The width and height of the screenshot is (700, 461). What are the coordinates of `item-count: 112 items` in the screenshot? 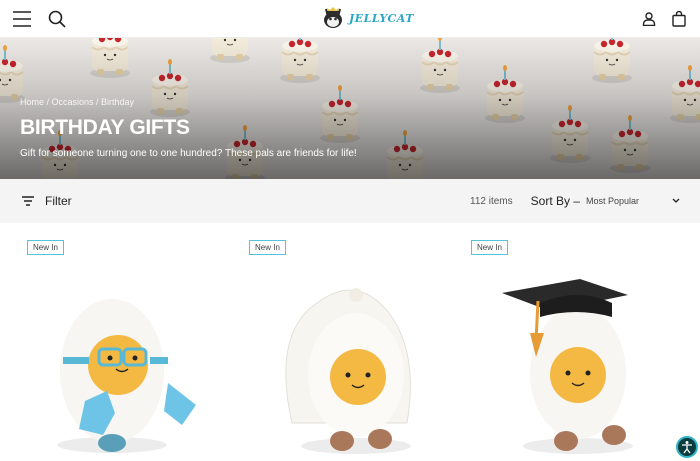 It's located at (491, 201).